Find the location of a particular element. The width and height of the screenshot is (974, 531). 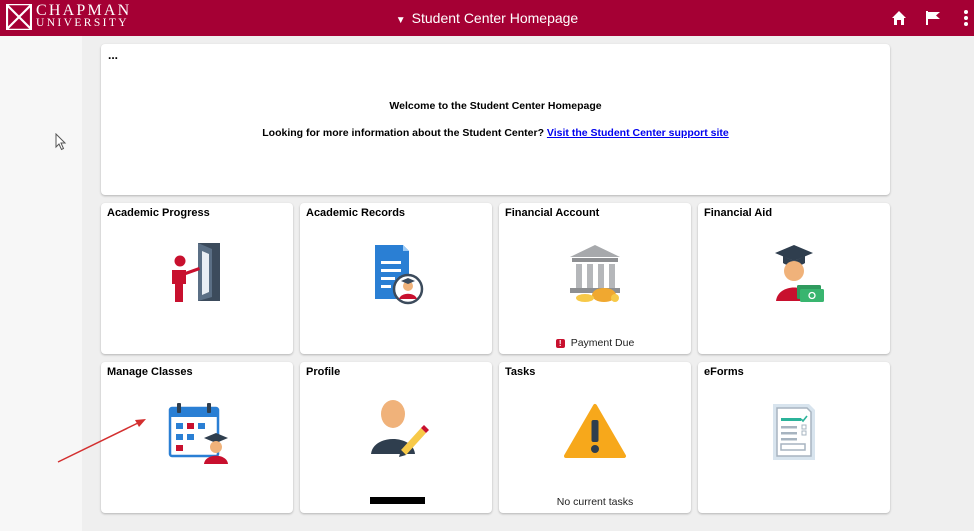

payment-due-notice: ! Payment Due is located at coordinates (595, 343).